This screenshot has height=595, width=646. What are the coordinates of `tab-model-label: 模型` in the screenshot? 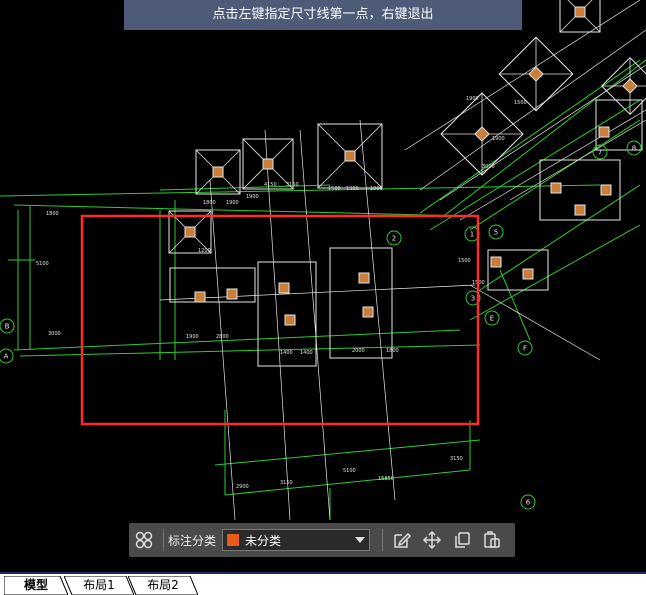 It's located at (35, 585).